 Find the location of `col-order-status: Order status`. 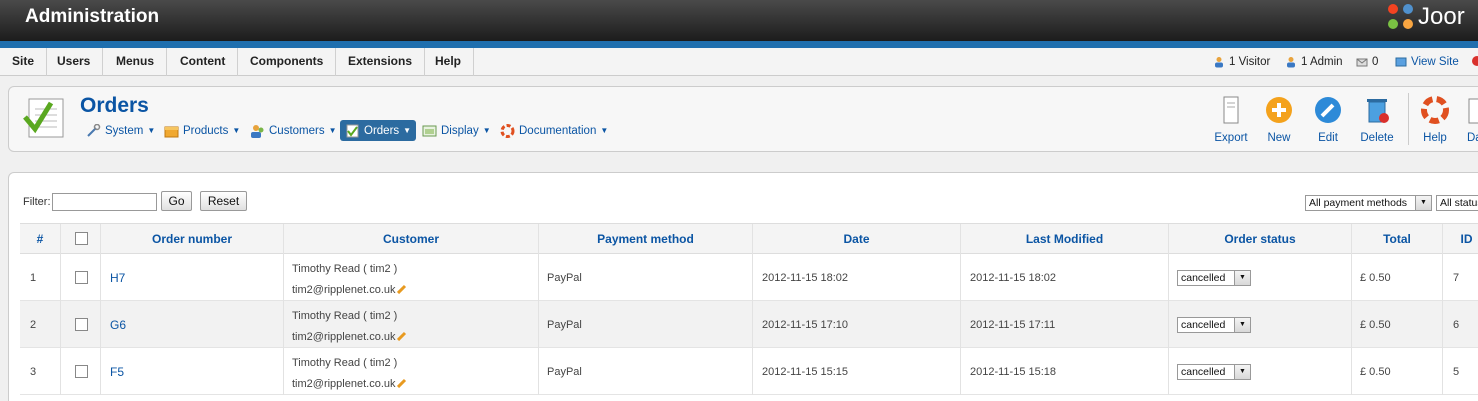

col-order-status: Order status is located at coordinates (1260, 239).